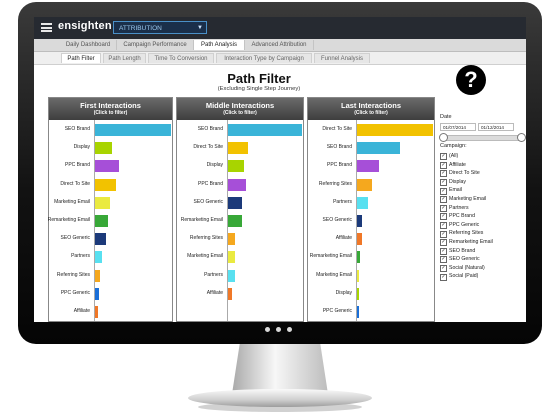 The height and width of the screenshot is (420, 560). Describe the element at coordinates (482, 182) in the screenshot. I see `campaign-checkbox-display: ✓ Display` at that location.